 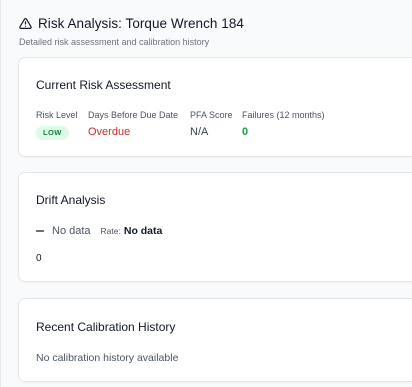 I want to click on metric-label: Failures (12 months), so click(x=283, y=115).